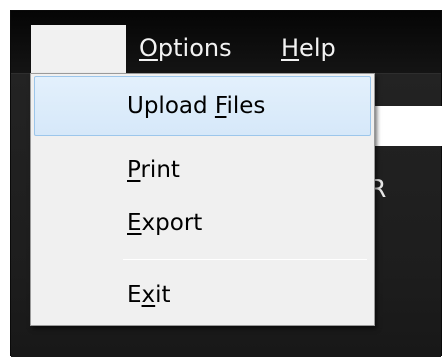 The height and width of the screenshot is (357, 442). Describe the element at coordinates (290, 48) in the screenshot. I see `menu-help-mnemonic: H` at that location.